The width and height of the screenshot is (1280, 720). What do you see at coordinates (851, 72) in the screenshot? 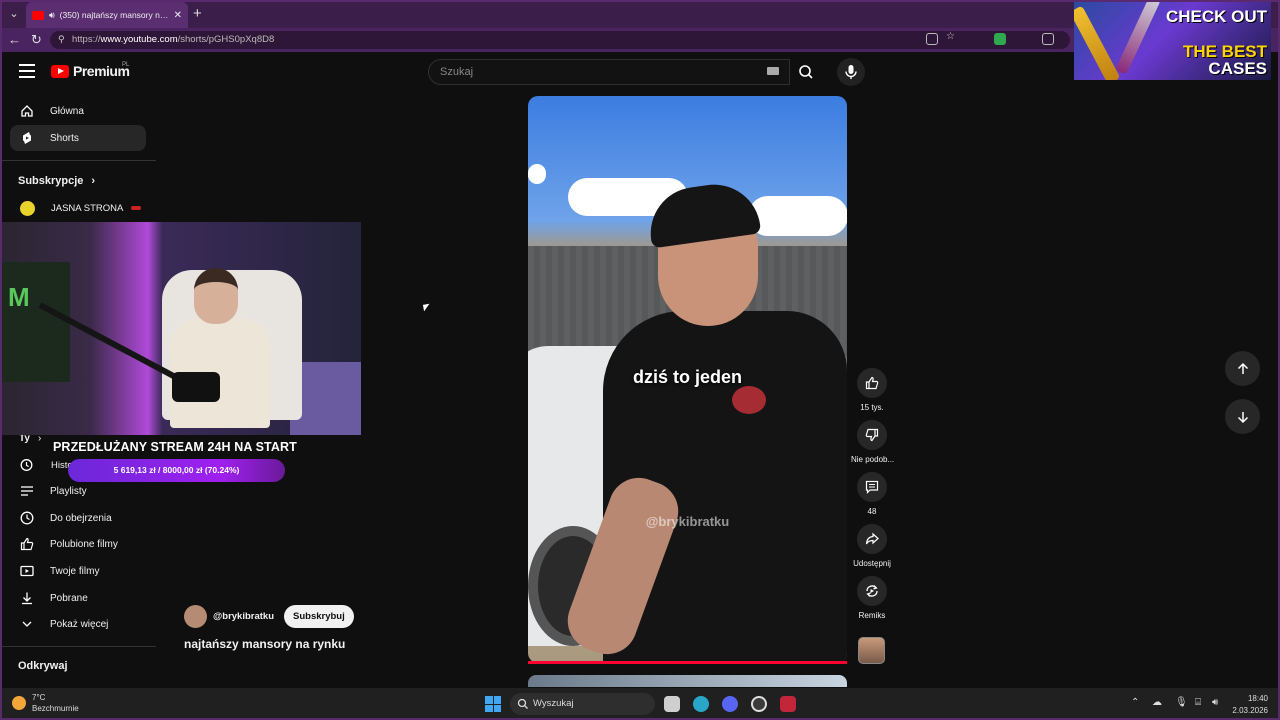
I see `voice-search-button` at bounding box center [851, 72].